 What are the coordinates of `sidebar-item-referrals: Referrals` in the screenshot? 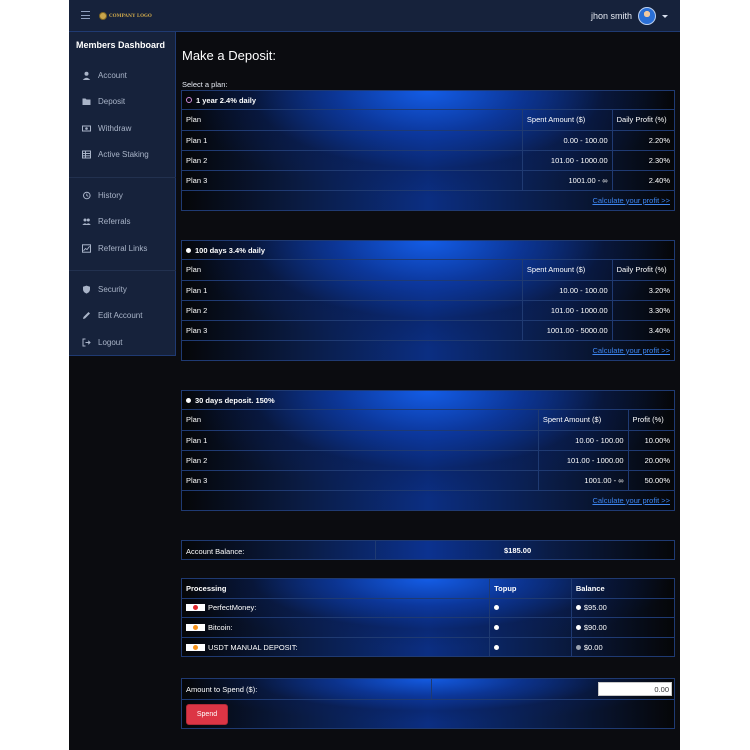 It's located at (106, 221).